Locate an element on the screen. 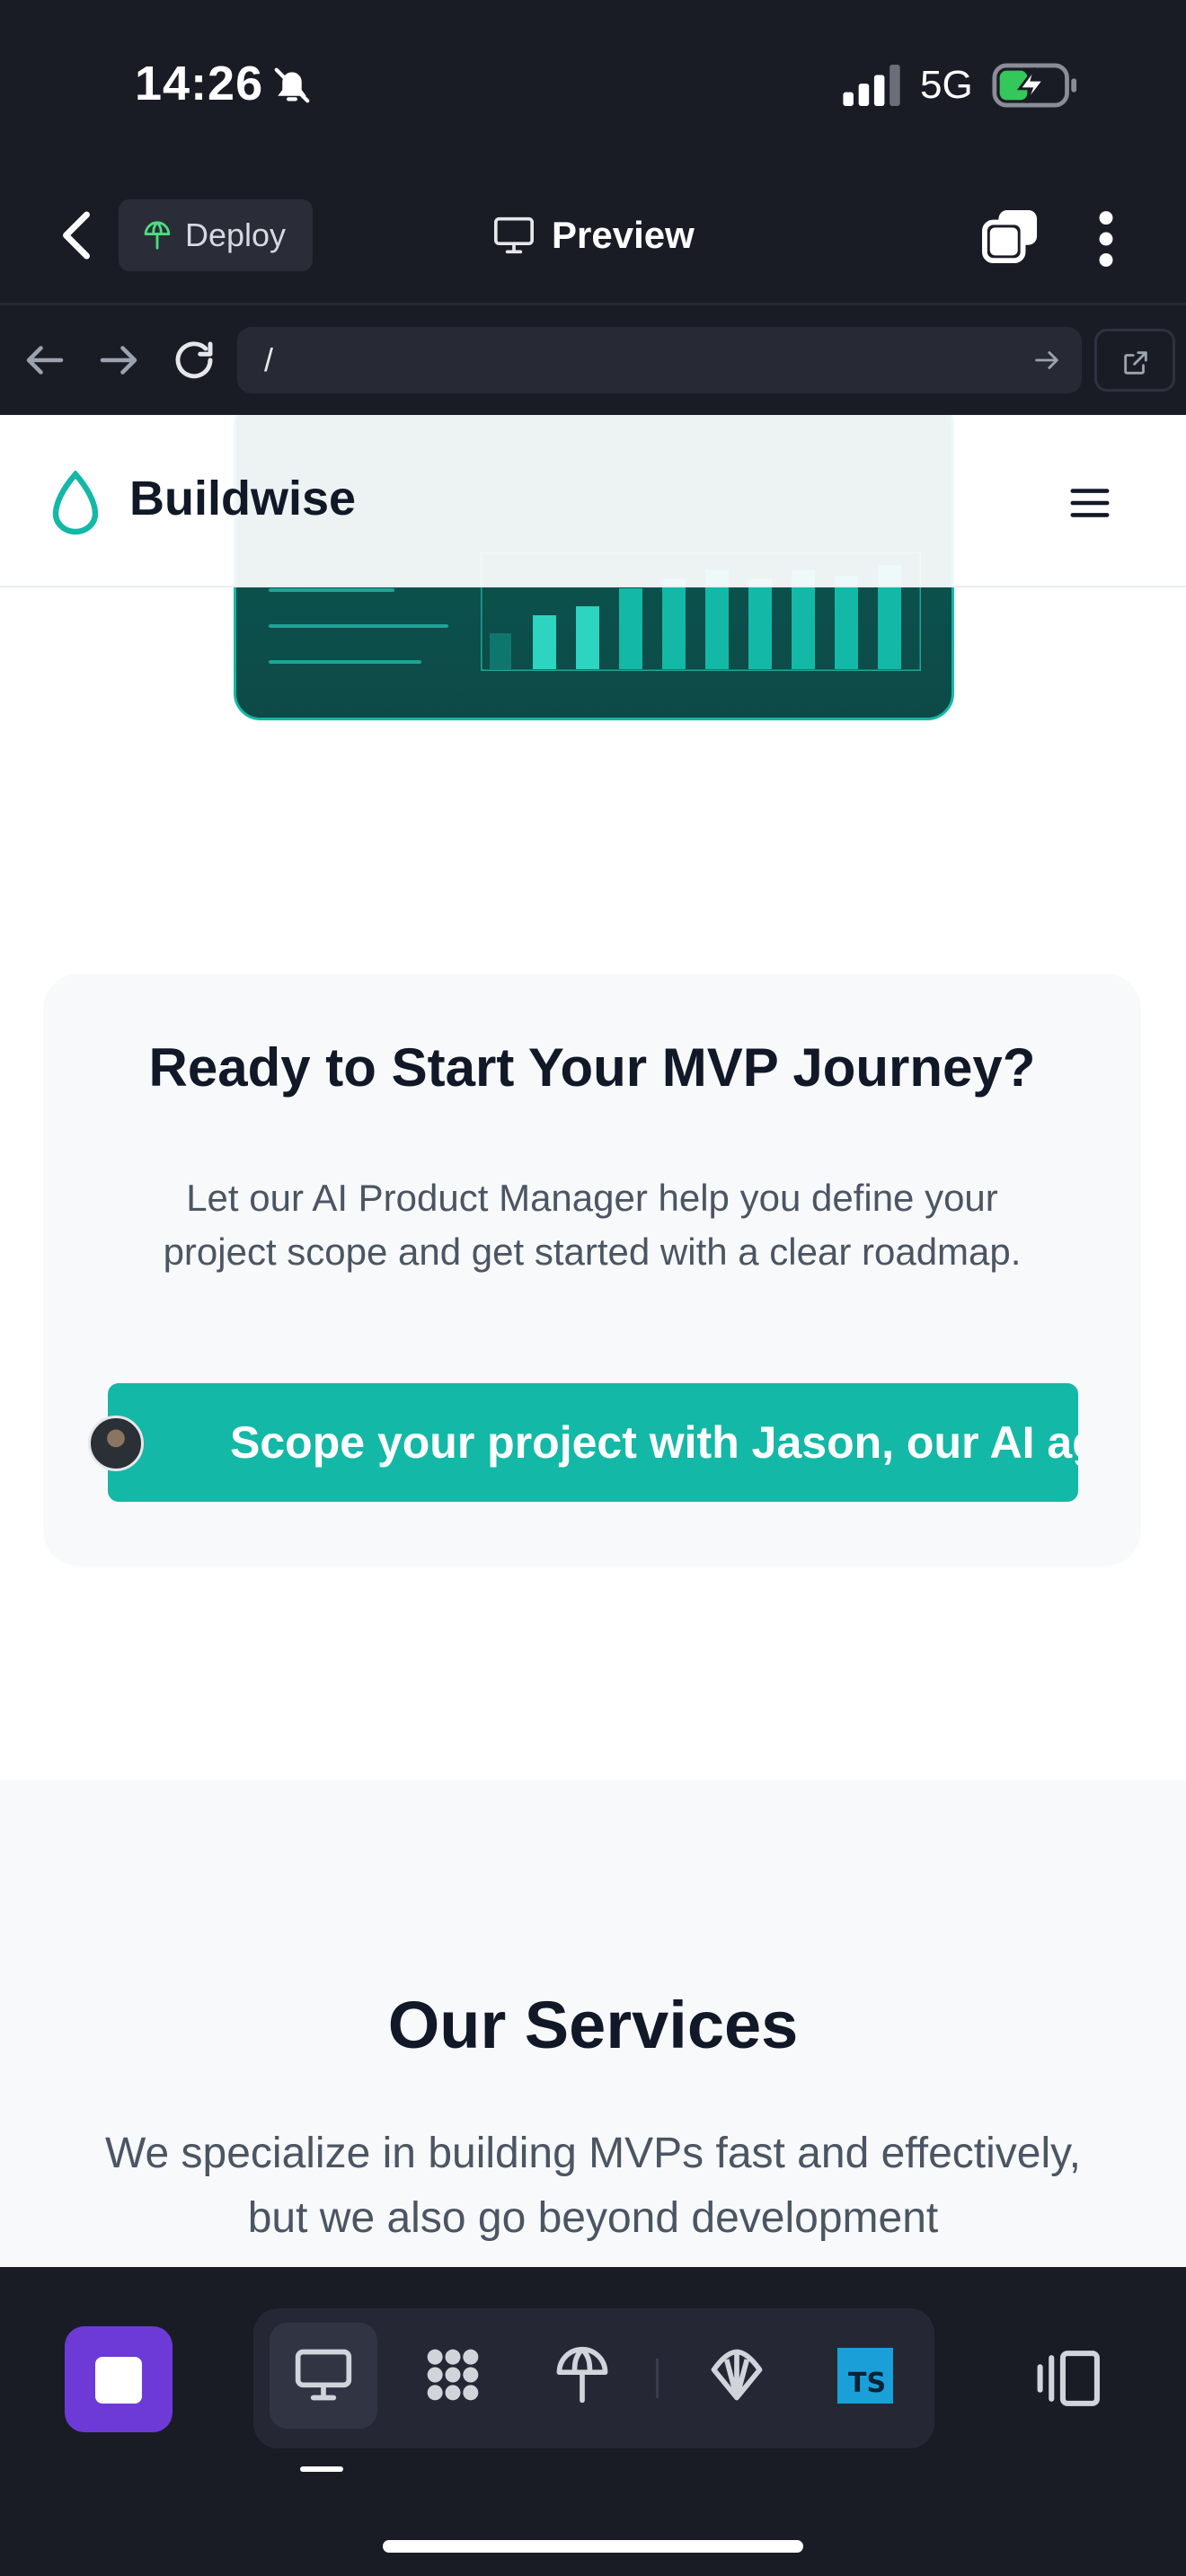 The width and height of the screenshot is (1186, 2576). browser-bar: / is located at coordinates (593, 360).